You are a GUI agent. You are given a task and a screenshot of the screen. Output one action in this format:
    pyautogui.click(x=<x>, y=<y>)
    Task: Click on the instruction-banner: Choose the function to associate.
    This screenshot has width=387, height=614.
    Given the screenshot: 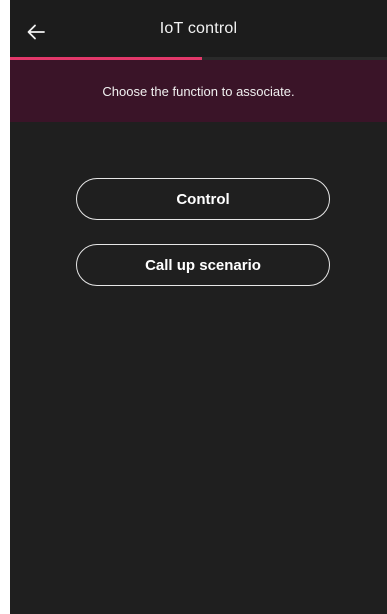 What is the action you would take?
    pyautogui.click(x=198, y=91)
    